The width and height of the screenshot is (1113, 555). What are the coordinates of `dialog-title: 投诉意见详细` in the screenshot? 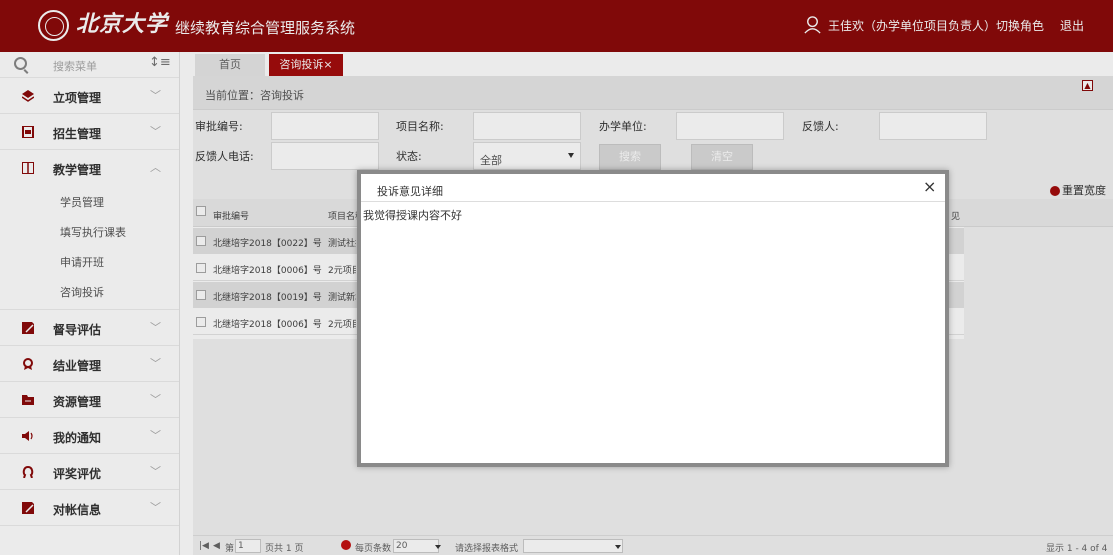 It's located at (410, 191).